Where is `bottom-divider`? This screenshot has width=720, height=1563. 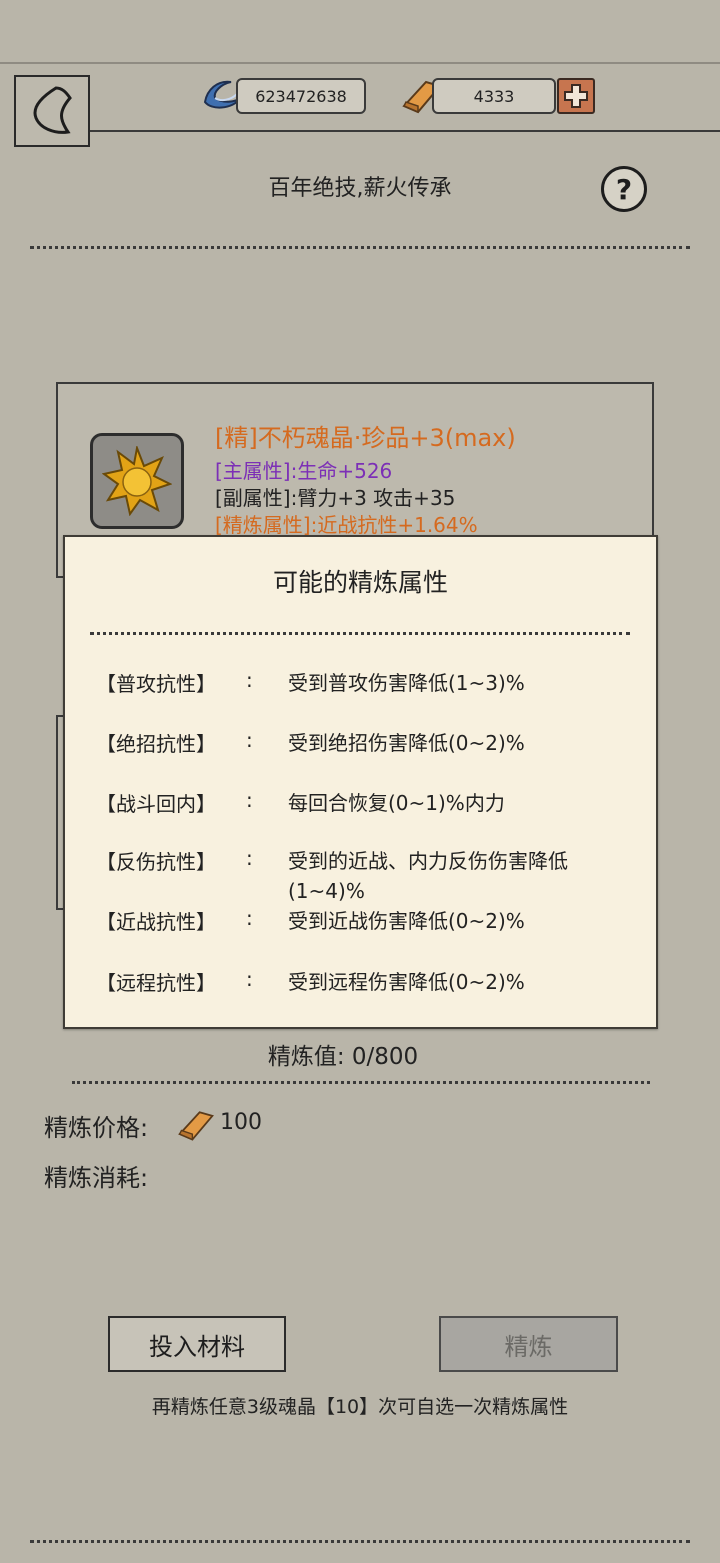
bottom-divider is located at coordinates (360, 1541).